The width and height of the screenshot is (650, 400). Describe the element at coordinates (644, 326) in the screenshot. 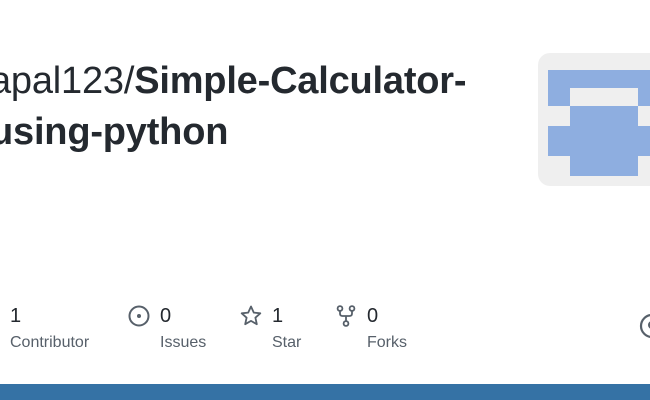

I see `github-logo-icon` at that location.